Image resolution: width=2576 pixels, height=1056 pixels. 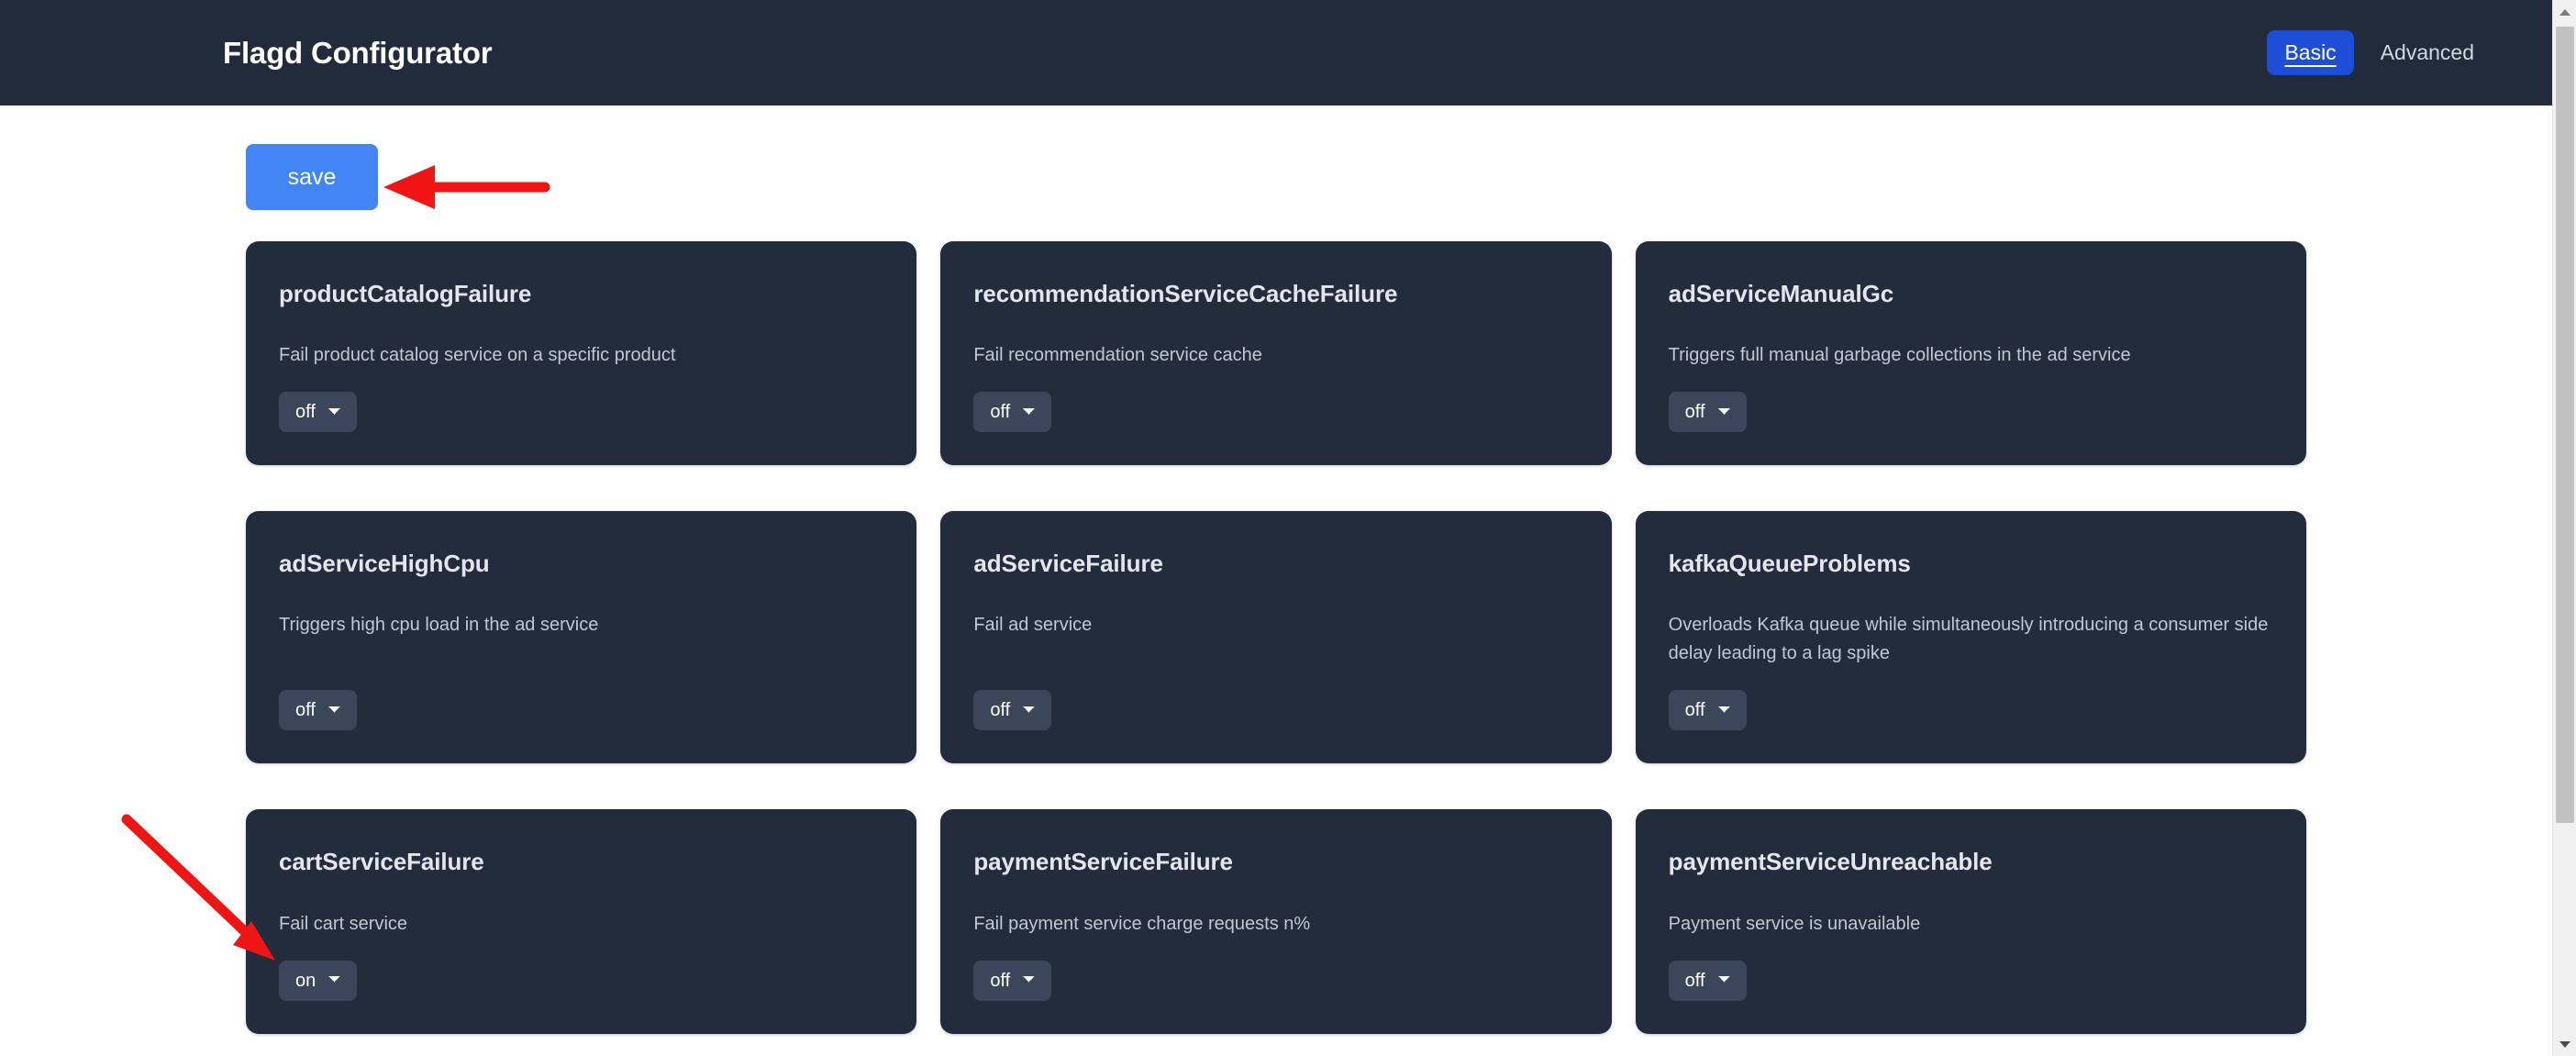 What do you see at coordinates (358, 53) in the screenshot?
I see `page-title: Flagd Configurator` at bounding box center [358, 53].